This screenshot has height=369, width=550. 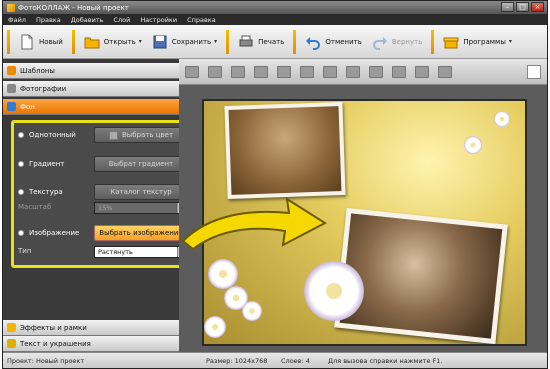 I want to click on flip-horizontal-icon, so click(x=307, y=71).